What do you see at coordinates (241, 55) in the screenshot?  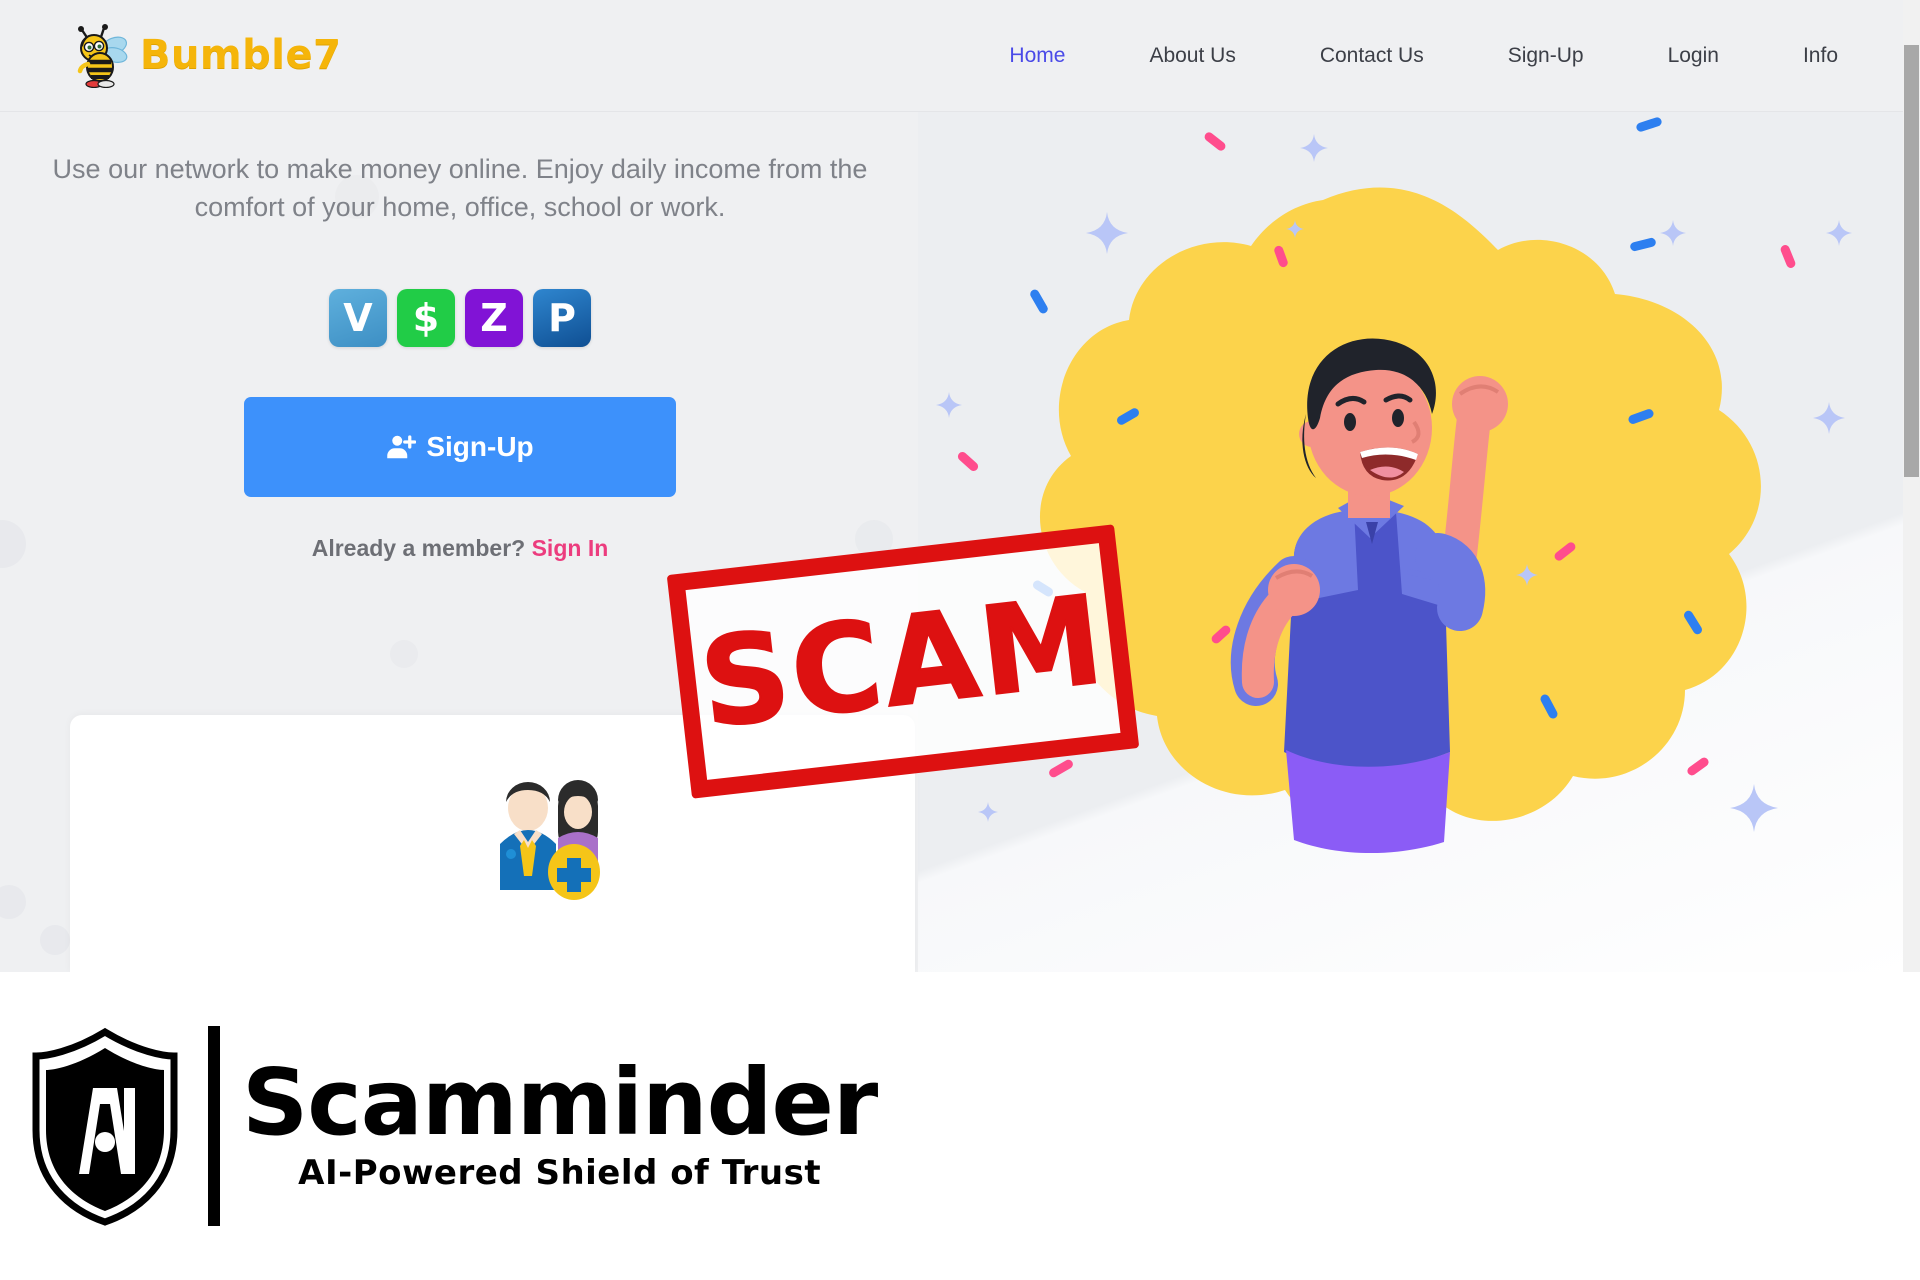 I see `brand-name: Bumble7` at bounding box center [241, 55].